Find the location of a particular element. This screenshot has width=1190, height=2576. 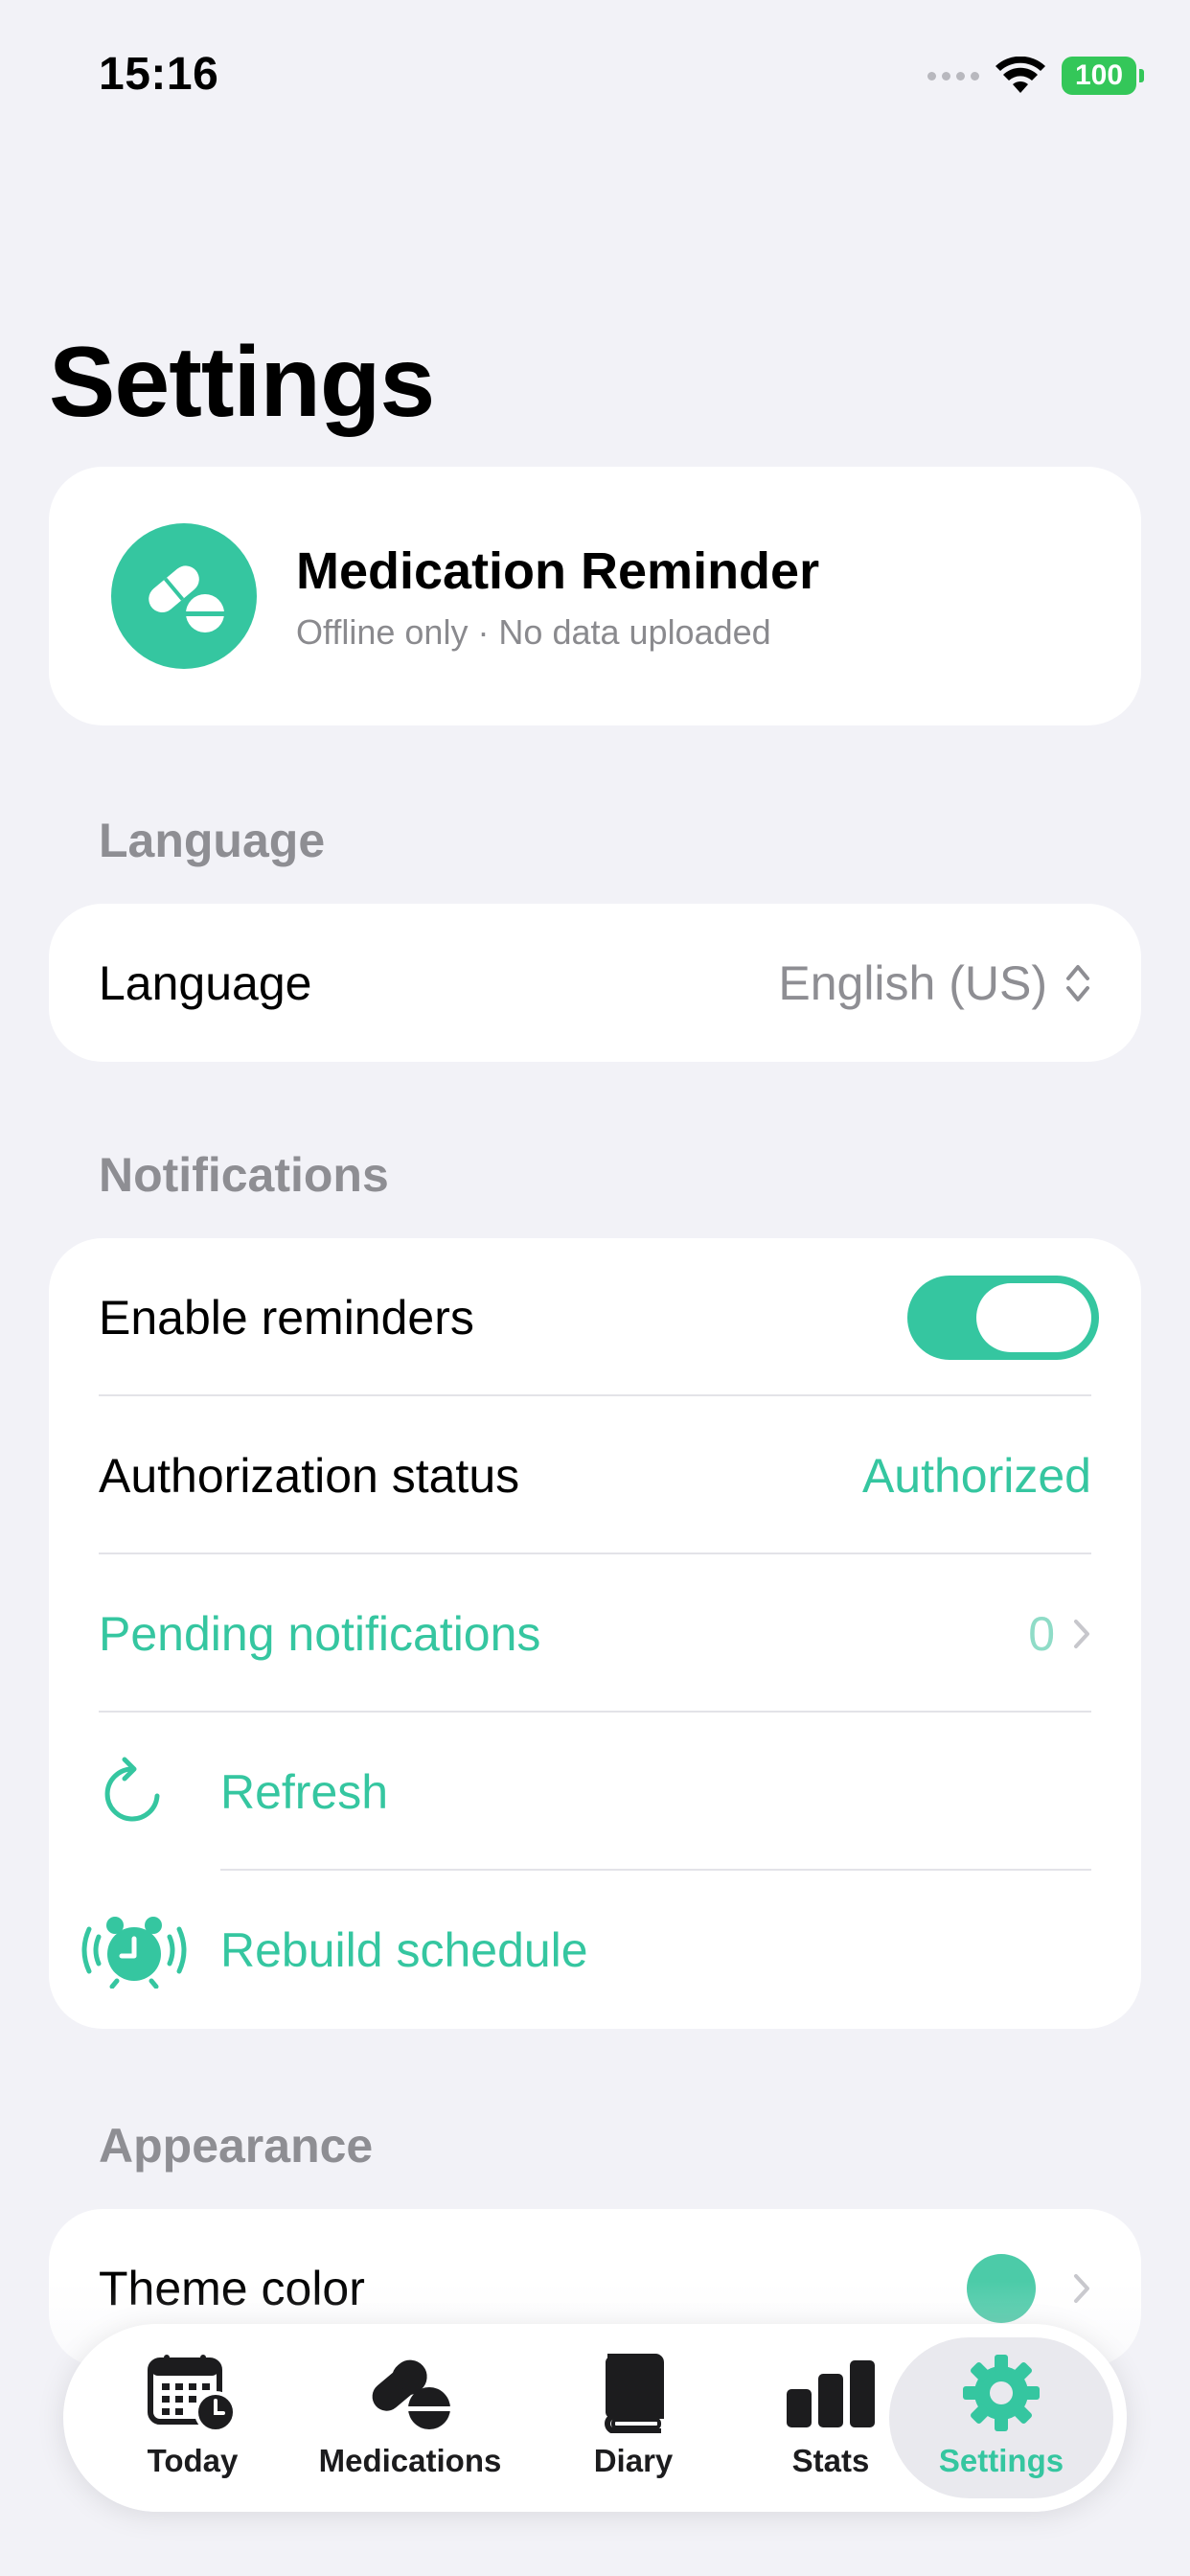

language-card: Language English (US) is located at coordinates (595, 983).